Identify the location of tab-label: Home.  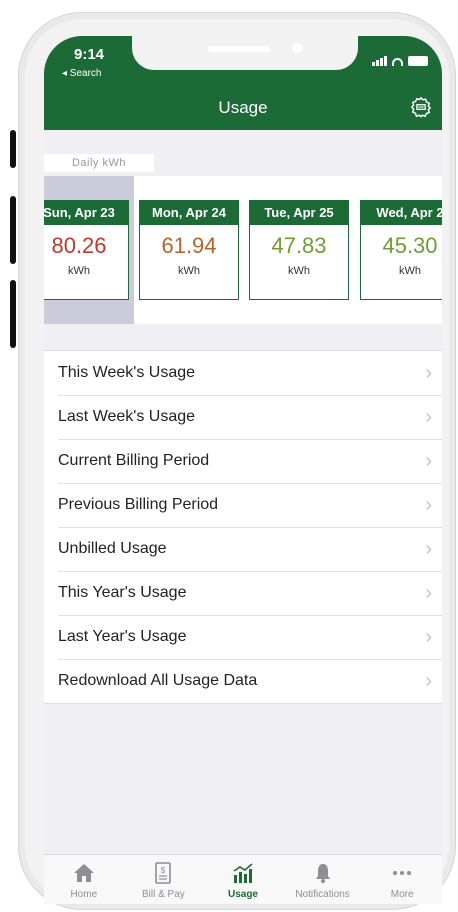
(84, 894).